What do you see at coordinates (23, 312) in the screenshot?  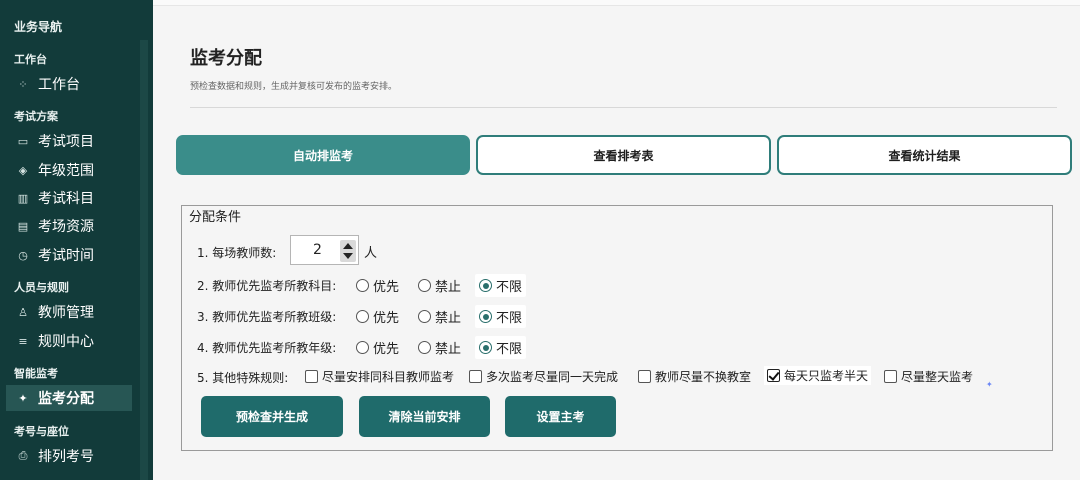 I see `person-icon: ♙` at bounding box center [23, 312].